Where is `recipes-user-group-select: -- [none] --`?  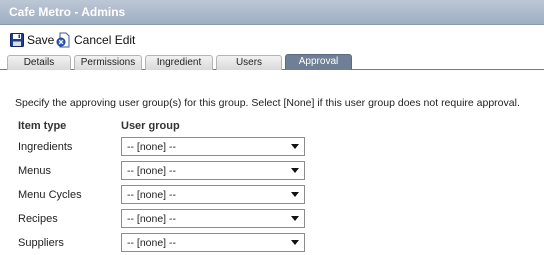 recipes-user-group-select: -- [none] -- is located at coordinates (213, 218).